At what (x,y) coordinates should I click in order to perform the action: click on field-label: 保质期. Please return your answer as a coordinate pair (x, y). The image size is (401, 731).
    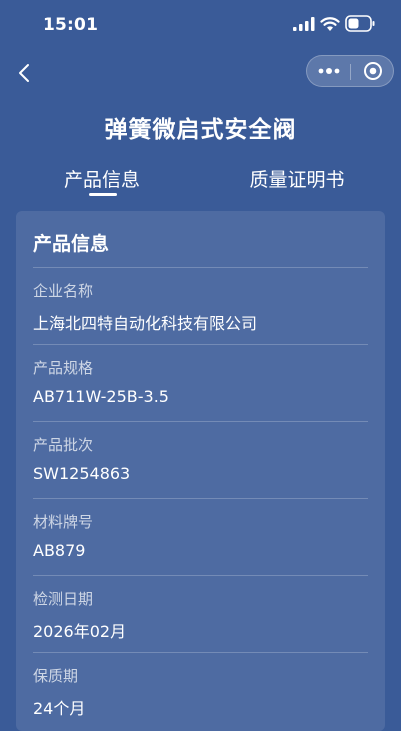
    Looking at the image, I should click on (56, 676).